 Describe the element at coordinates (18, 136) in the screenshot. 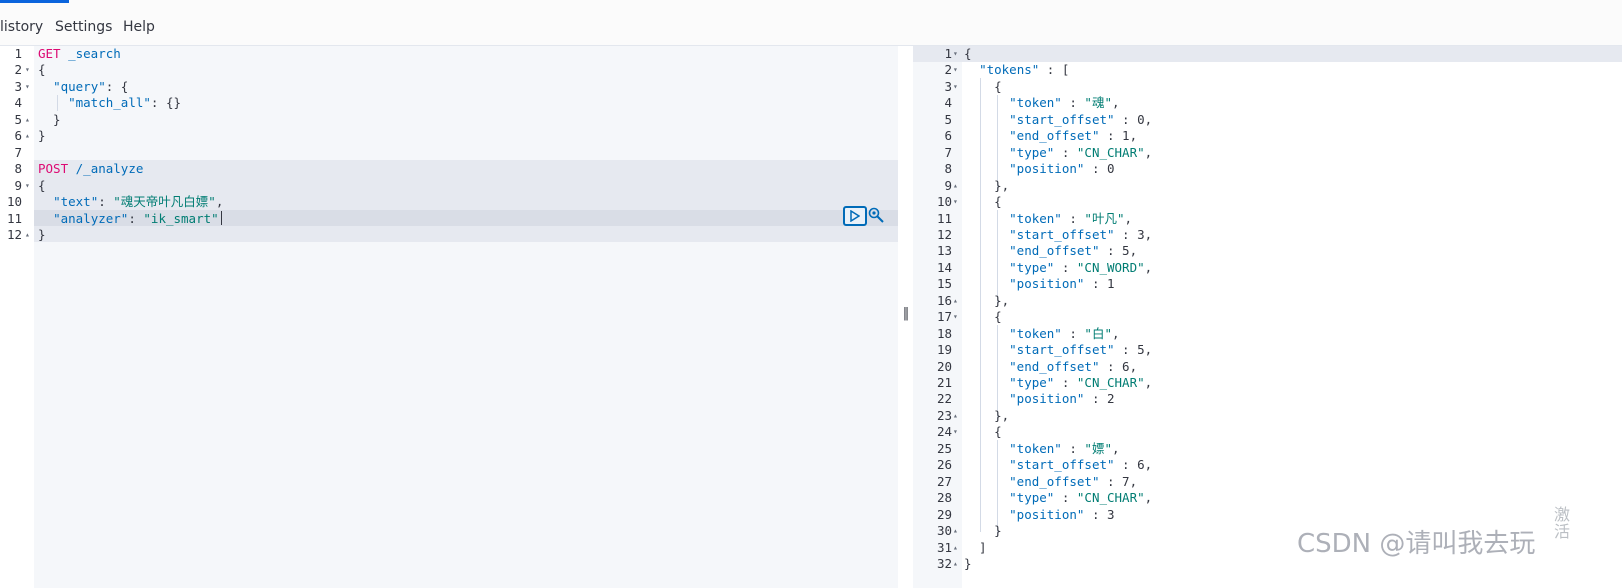

I see `line-number: 6` at that location.